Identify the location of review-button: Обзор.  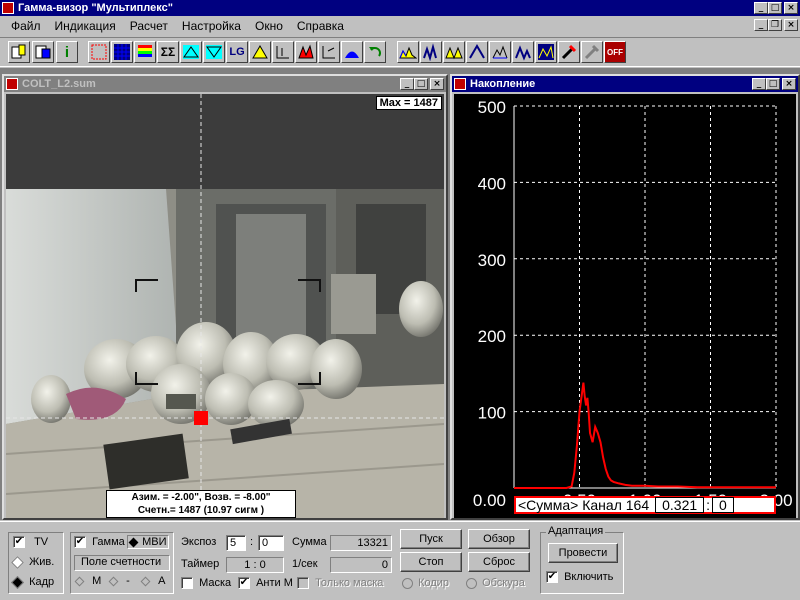
(499, 539).